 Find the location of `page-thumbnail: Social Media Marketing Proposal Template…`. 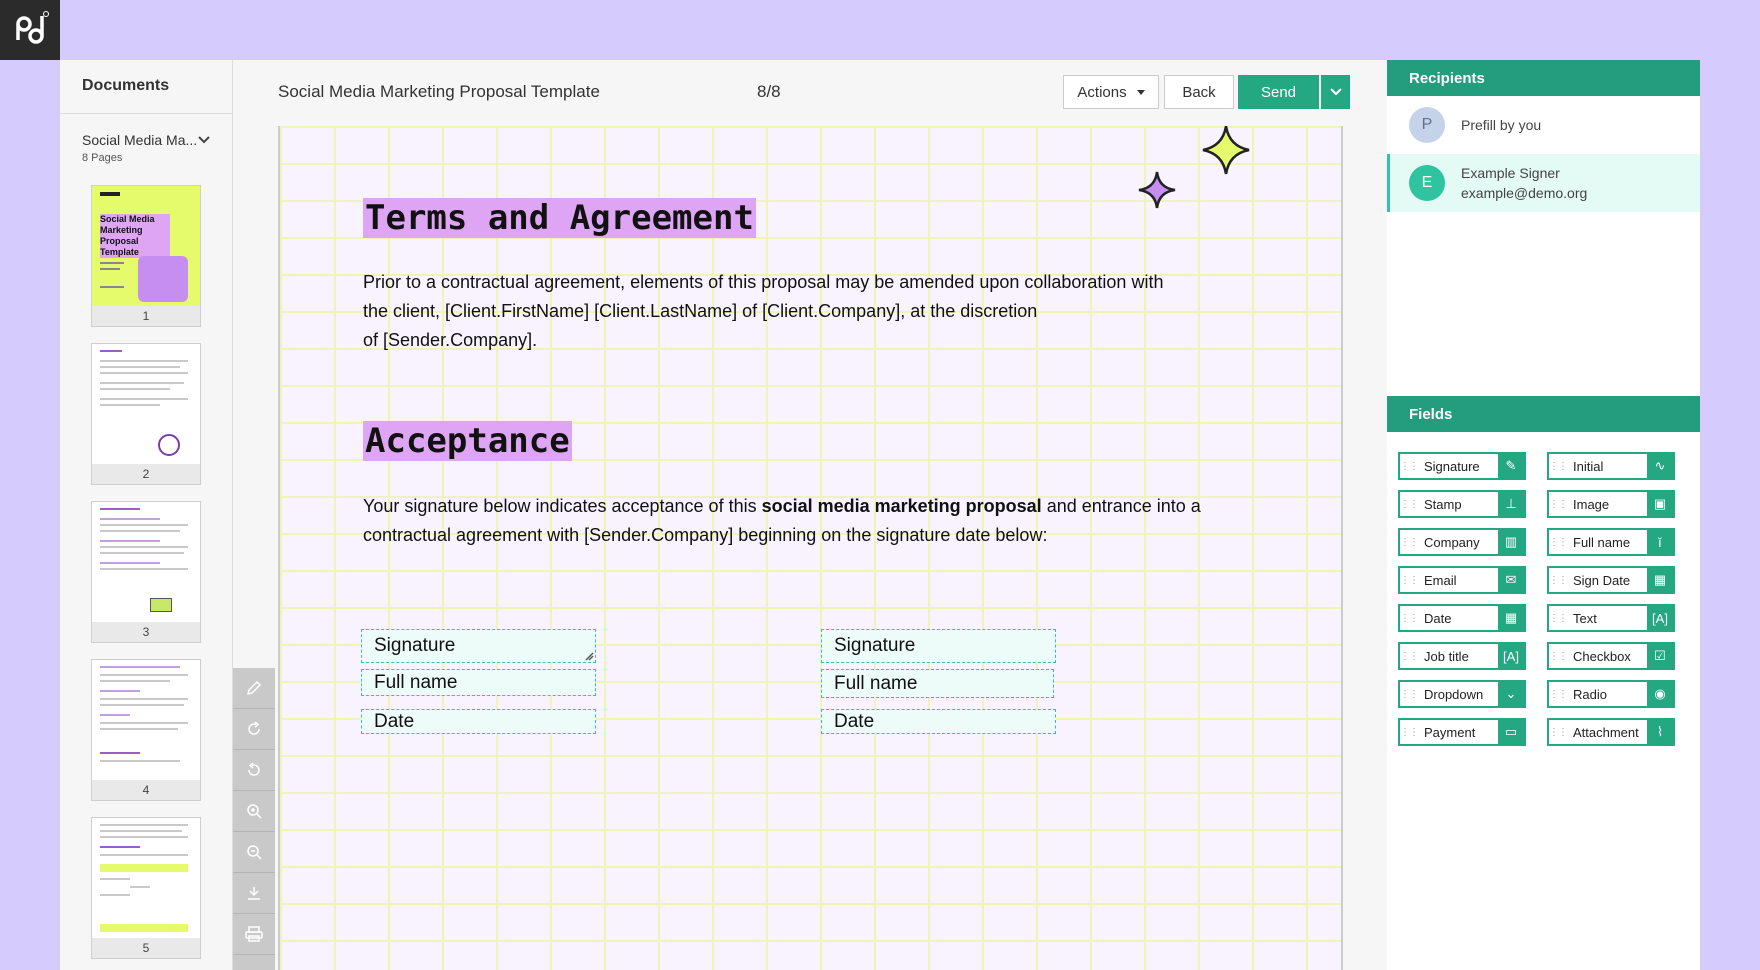

page-thumbnail: Social Media Marketing Proposal Template… is located at coordinates (146, 256).